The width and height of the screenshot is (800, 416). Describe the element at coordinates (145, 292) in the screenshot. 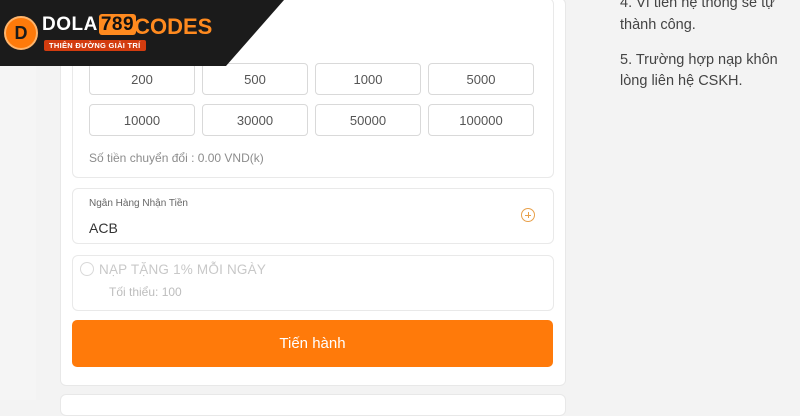

I see `promo-minimum: Tối thiểu: 100` at that location.